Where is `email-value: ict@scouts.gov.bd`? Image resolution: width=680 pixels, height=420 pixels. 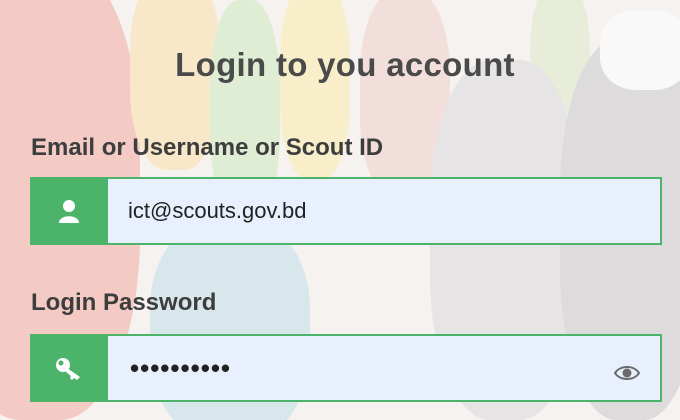
email-value: ict@scouts.gov.bd is located at coordinates (217, 210).